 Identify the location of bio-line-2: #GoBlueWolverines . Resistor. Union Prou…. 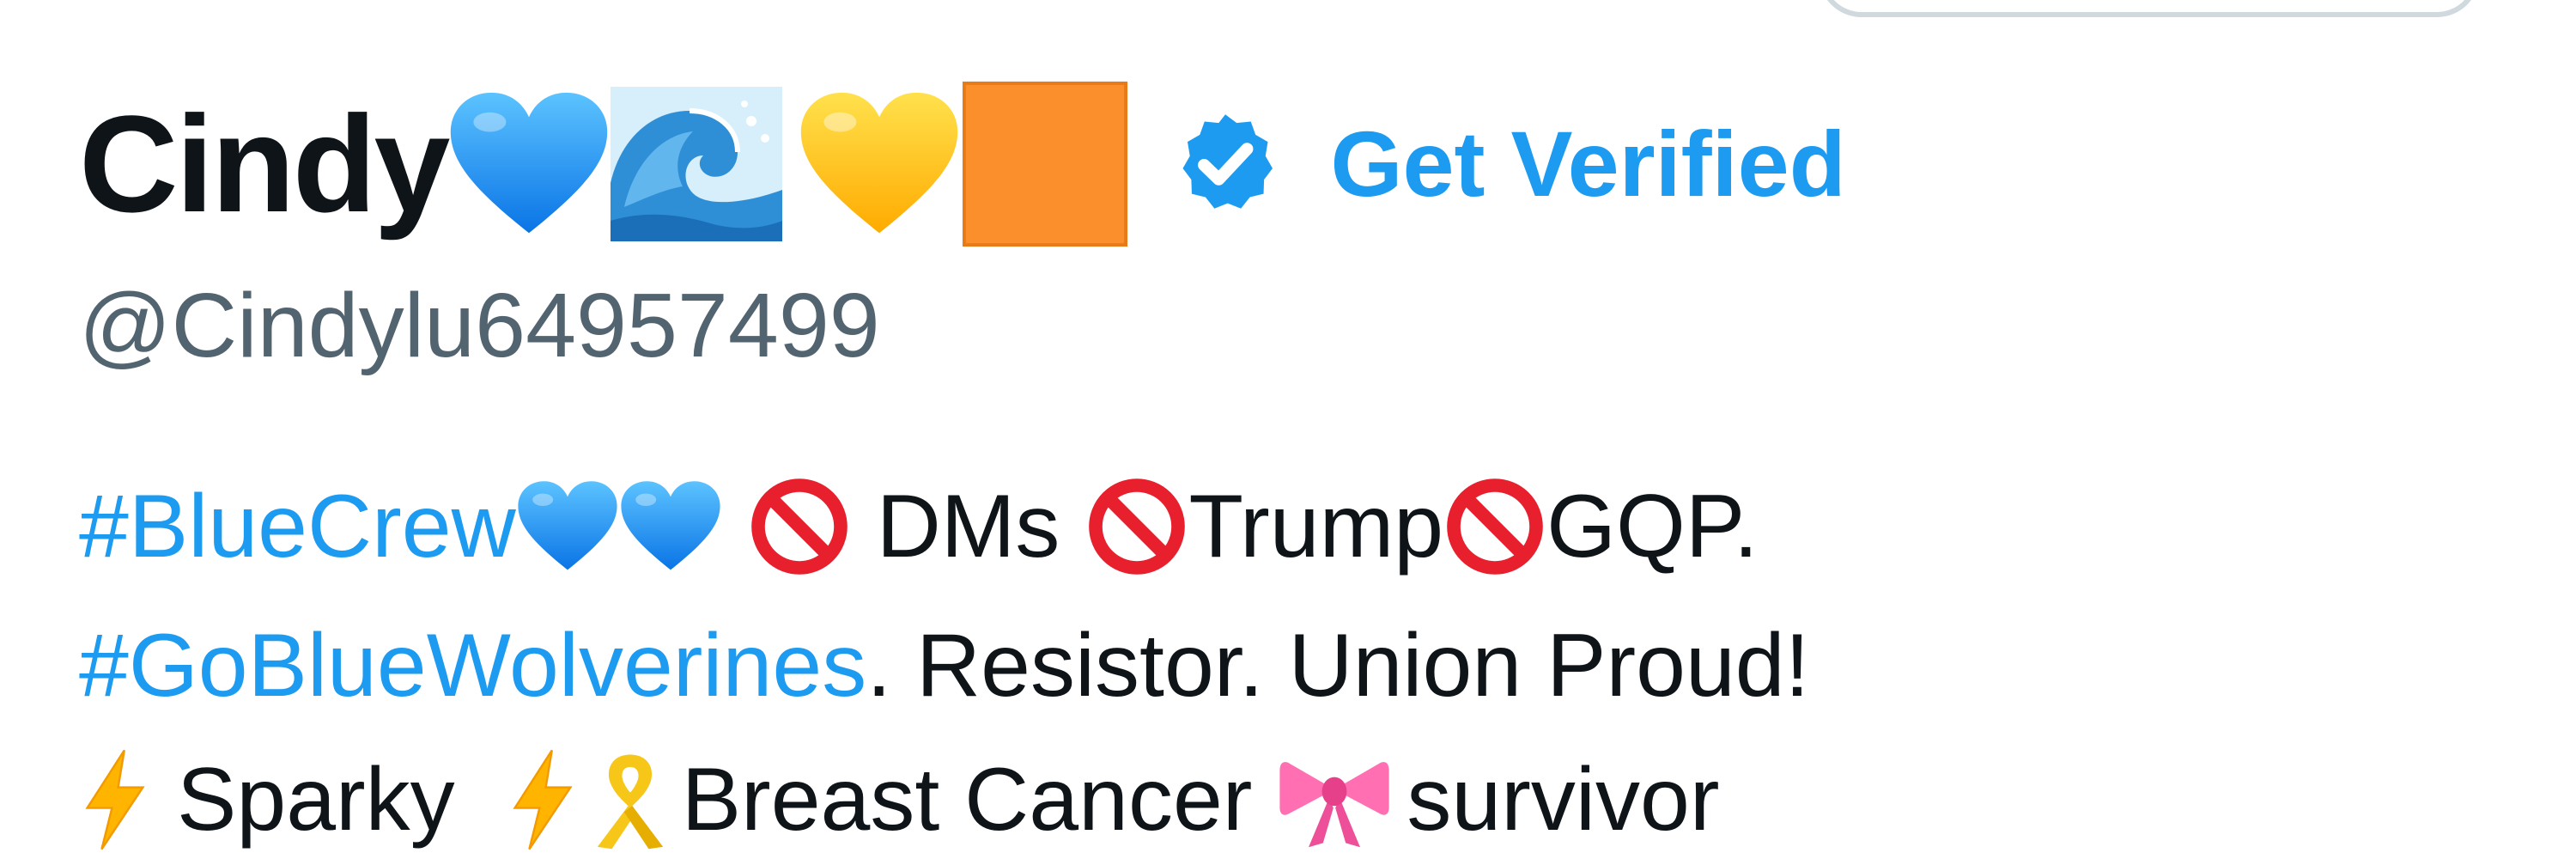
(944, 666).